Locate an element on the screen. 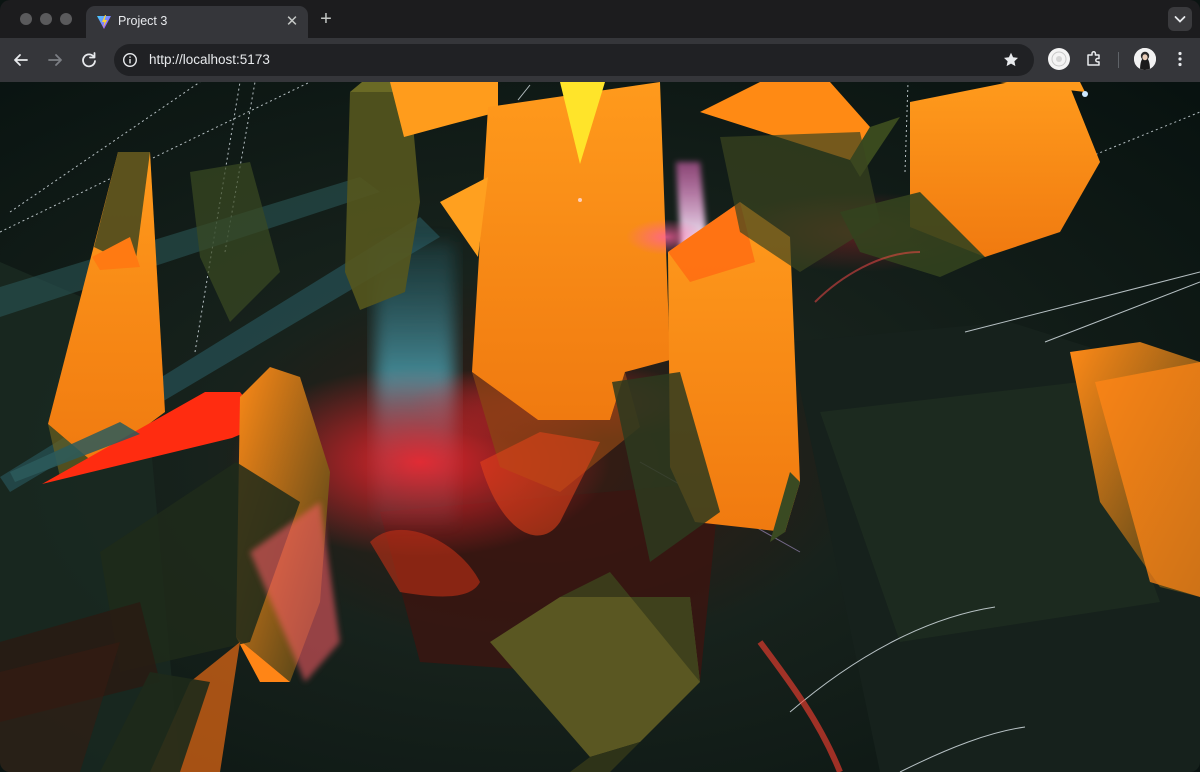  close-icon: ✕ is located at coordinates (292, 22).